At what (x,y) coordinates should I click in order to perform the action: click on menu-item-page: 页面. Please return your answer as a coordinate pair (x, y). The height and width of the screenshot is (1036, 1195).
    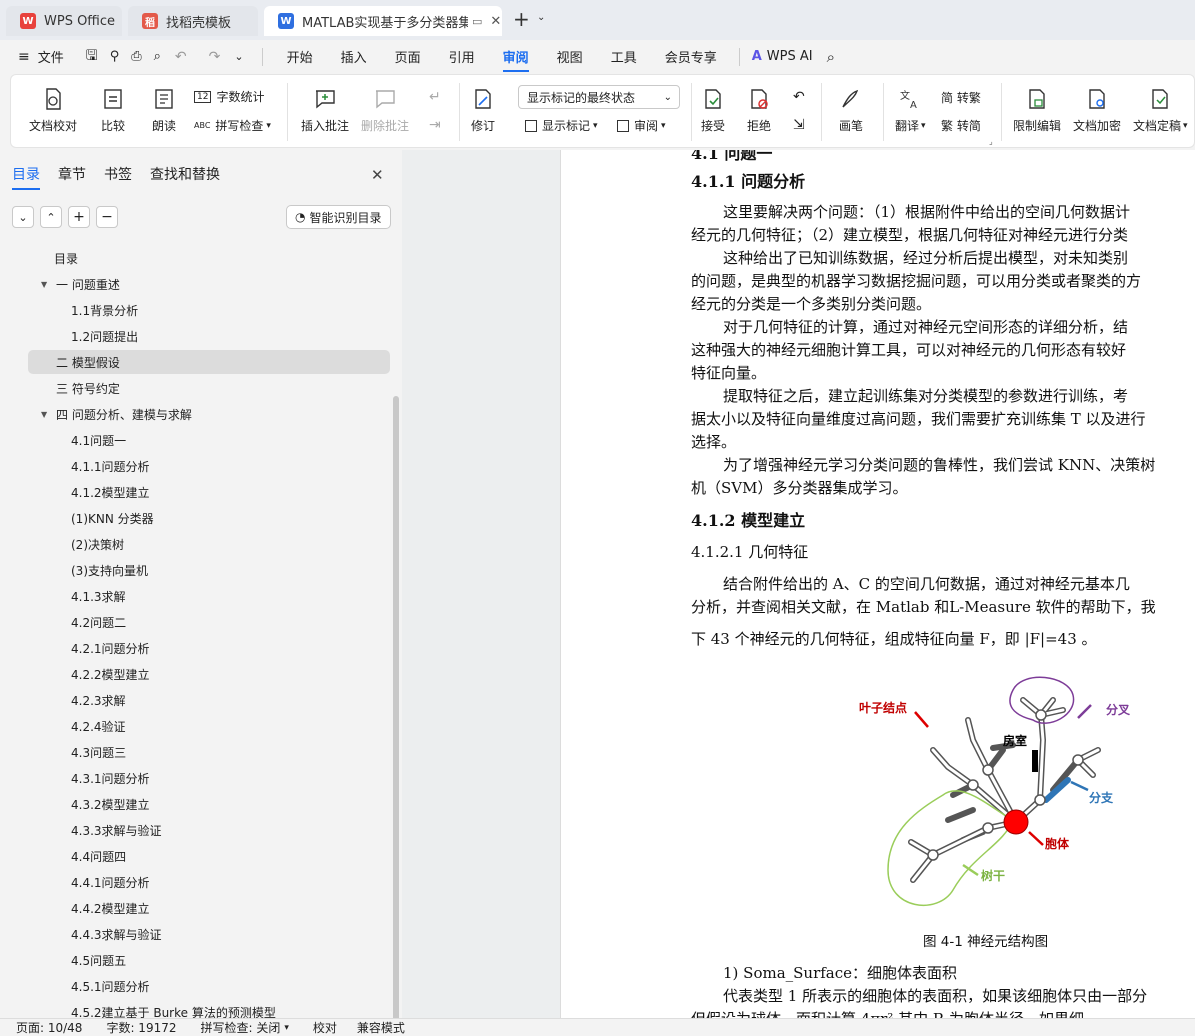
    Looking at the image, I should click on (408, 56).